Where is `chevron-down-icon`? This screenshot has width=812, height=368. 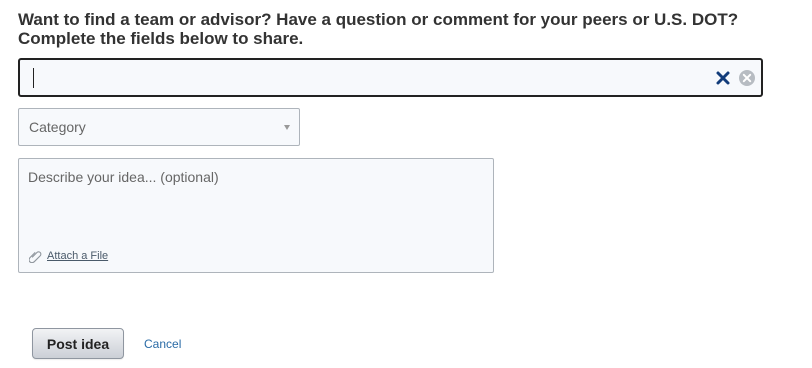
chevron-down-icon is located at coordinates (287, 127).